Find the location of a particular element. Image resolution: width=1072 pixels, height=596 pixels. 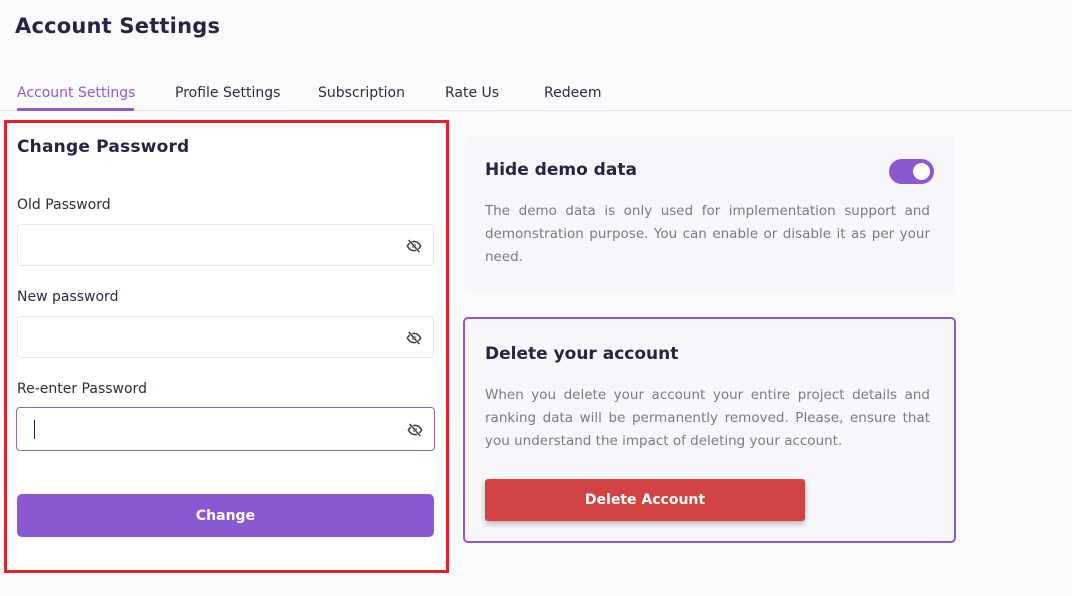

tab-account-settings: Account Settings is located at coordinates (76, 93).